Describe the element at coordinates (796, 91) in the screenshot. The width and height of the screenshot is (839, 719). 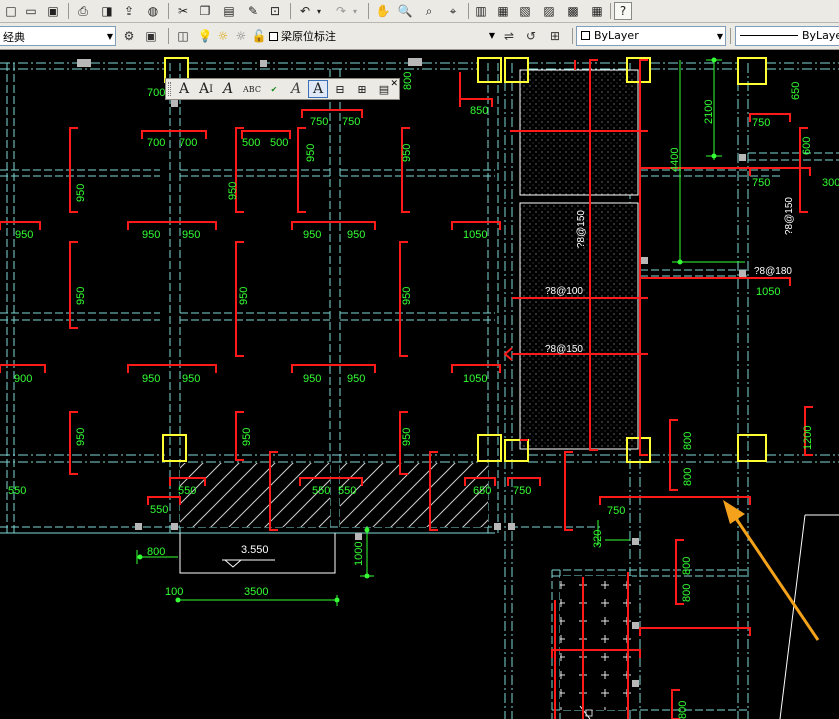
I see `dimension-text: 650` at that location.